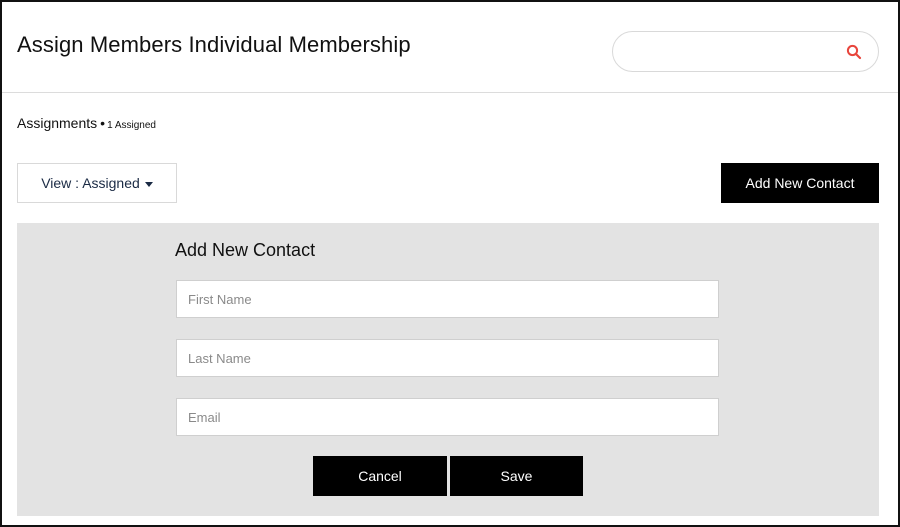 This screenshot has width=900, height=527. I want to click on view-filter-dropdown: View : Assigned, so click(97, 183).